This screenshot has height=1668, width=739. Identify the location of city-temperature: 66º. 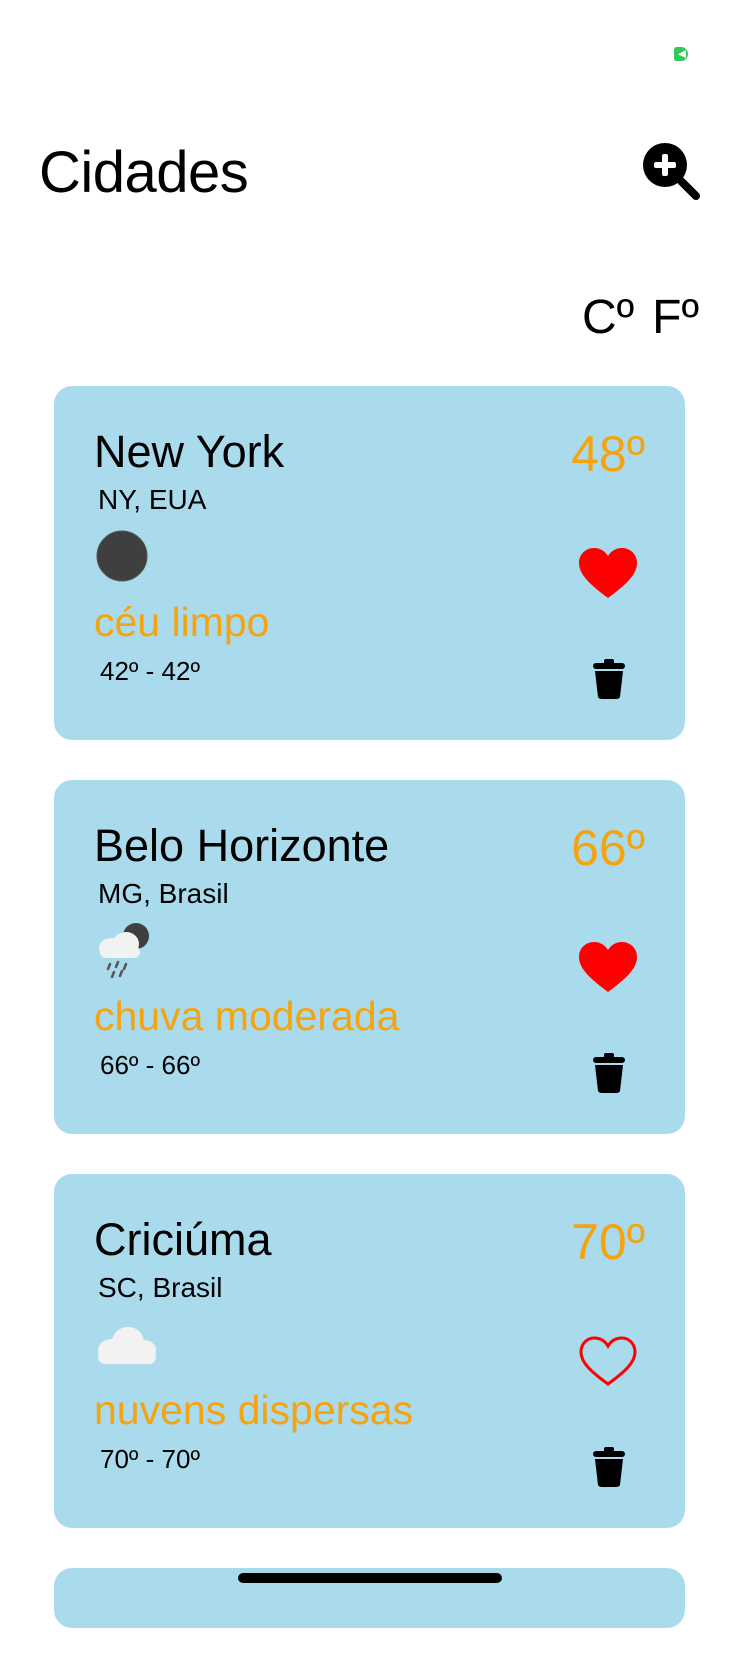
(608, 848).